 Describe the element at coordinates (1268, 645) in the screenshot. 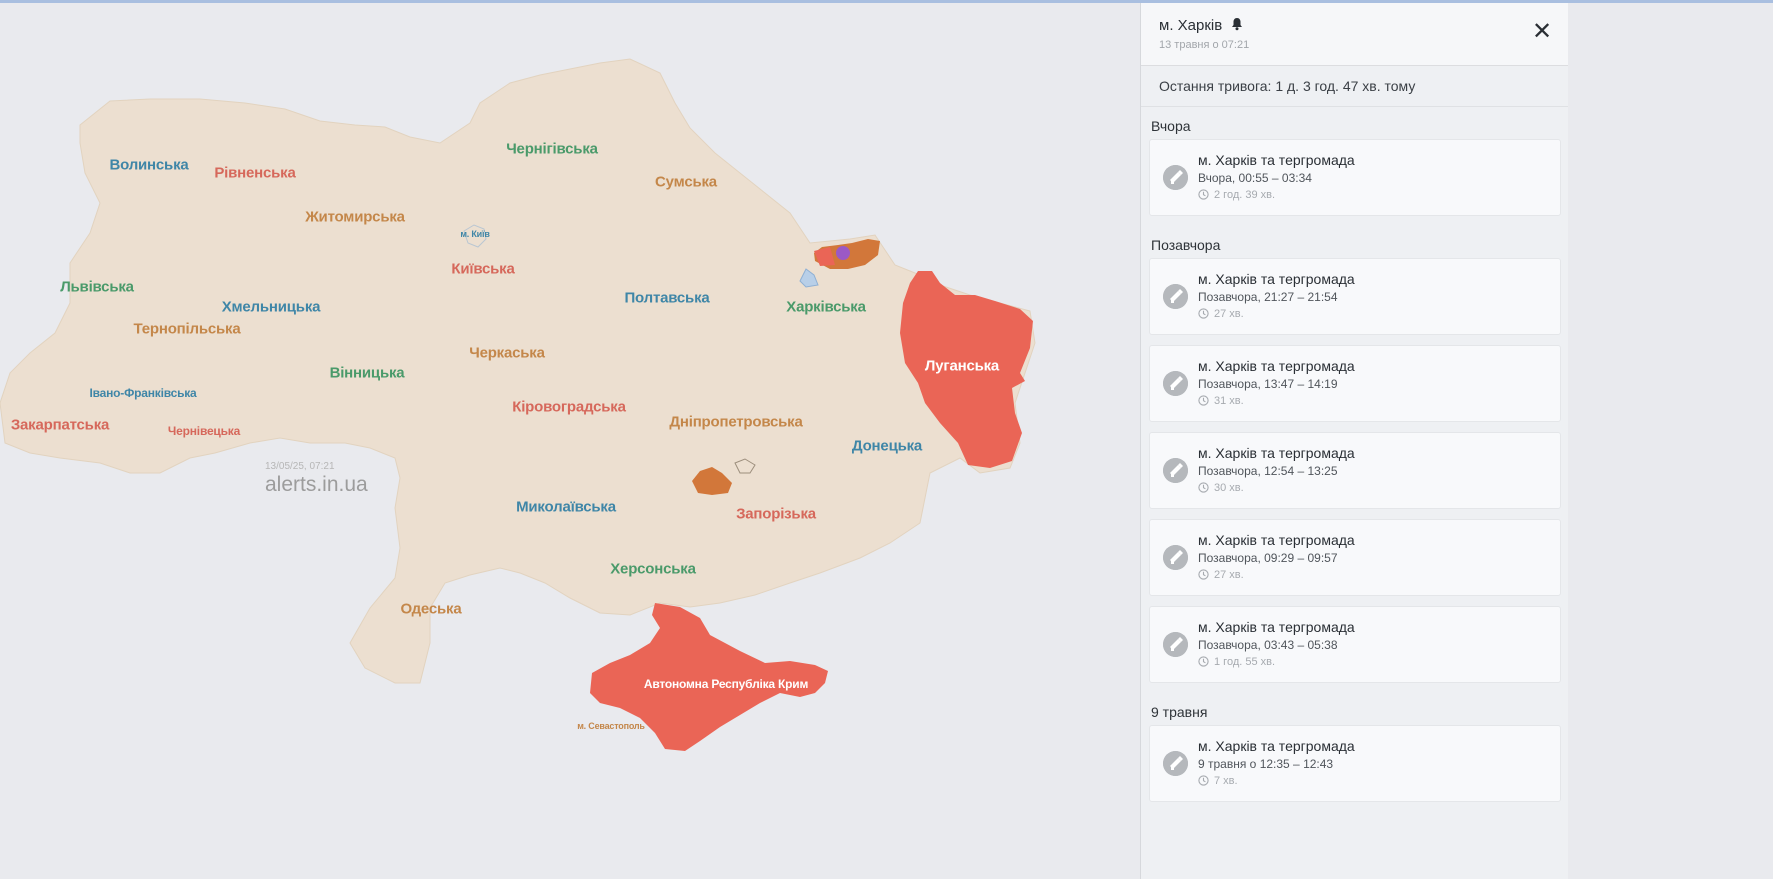

I see `alert-card-time: Позавчора, 03:43 – 05:38` at that location.